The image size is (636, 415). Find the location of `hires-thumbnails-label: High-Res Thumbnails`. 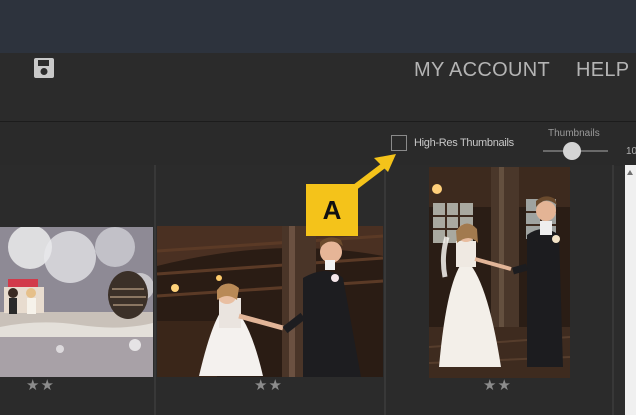

hires-thumbnails-label: High-Res Thumbnails is located at coordinates (464, 143).